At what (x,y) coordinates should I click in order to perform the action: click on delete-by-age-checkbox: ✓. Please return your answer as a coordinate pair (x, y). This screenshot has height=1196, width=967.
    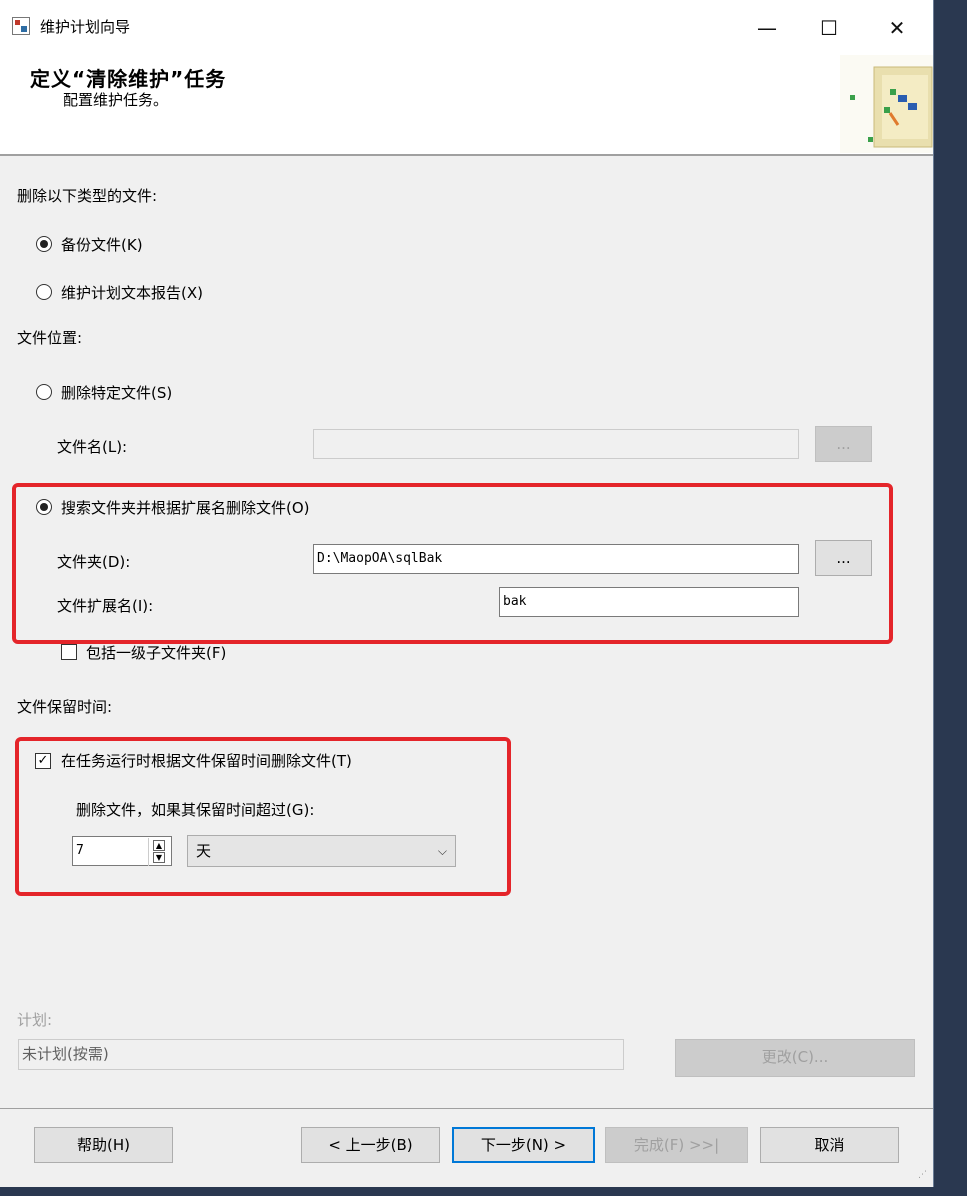
    Looking at the image, I should click on (43, 761).